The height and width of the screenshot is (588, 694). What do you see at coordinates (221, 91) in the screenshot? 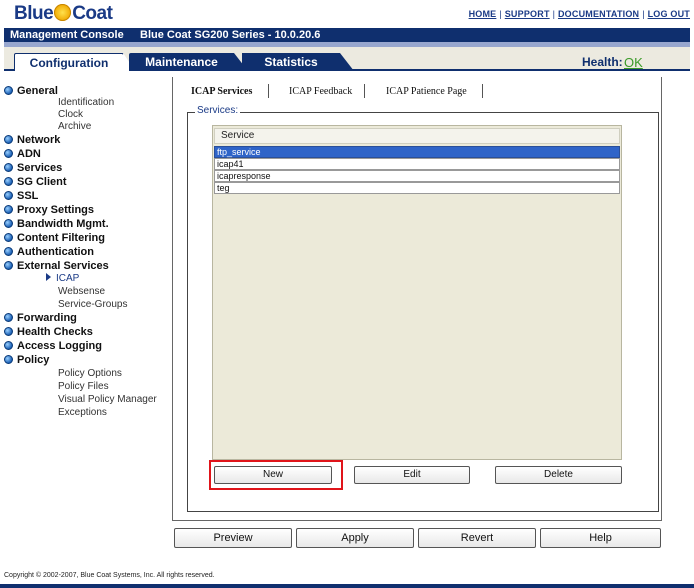
I see `tab-icap-services: ICAP Services` at bounding box center [221, 91].